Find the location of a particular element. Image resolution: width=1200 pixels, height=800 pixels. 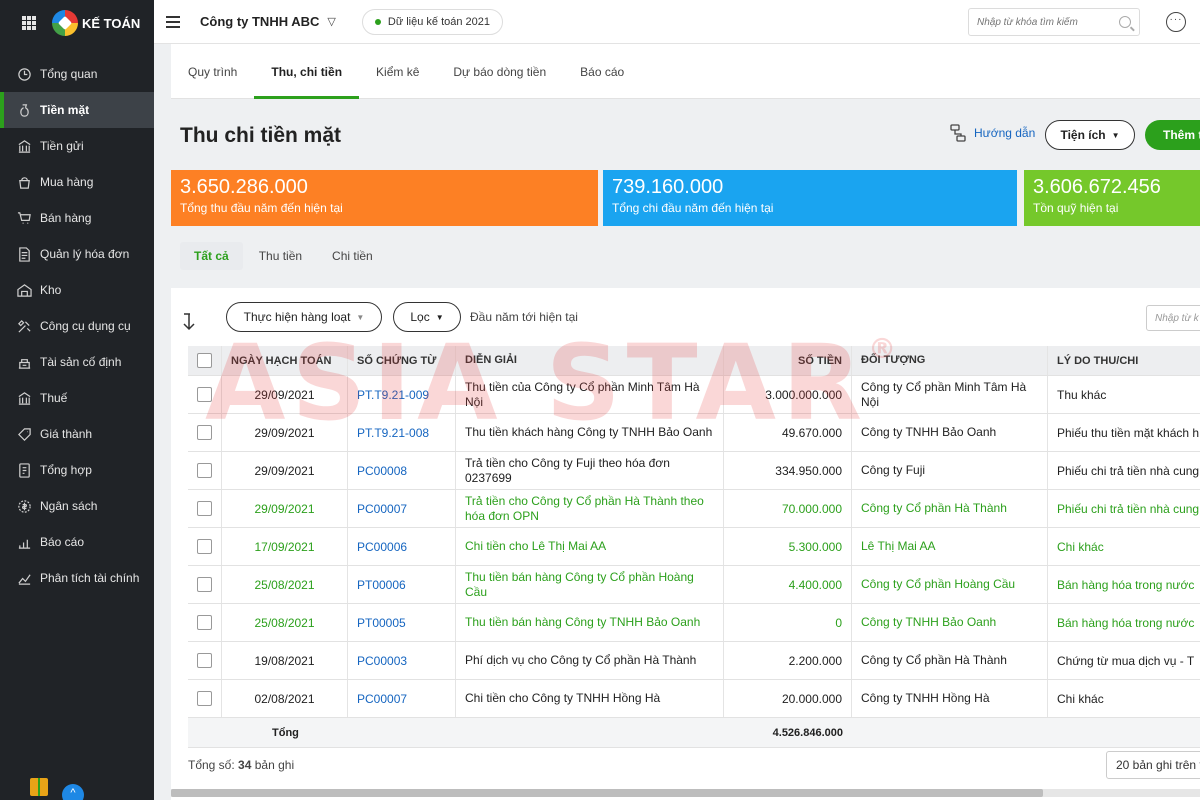

page-size-select: 20 bản ghi trên t is located at coordinates (1153, 765).